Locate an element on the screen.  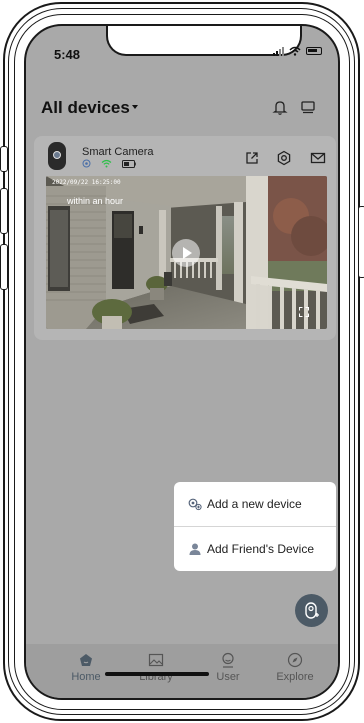
add-device-menu: Add a new device Add Friend's Device is located at coordinates (255, 526).